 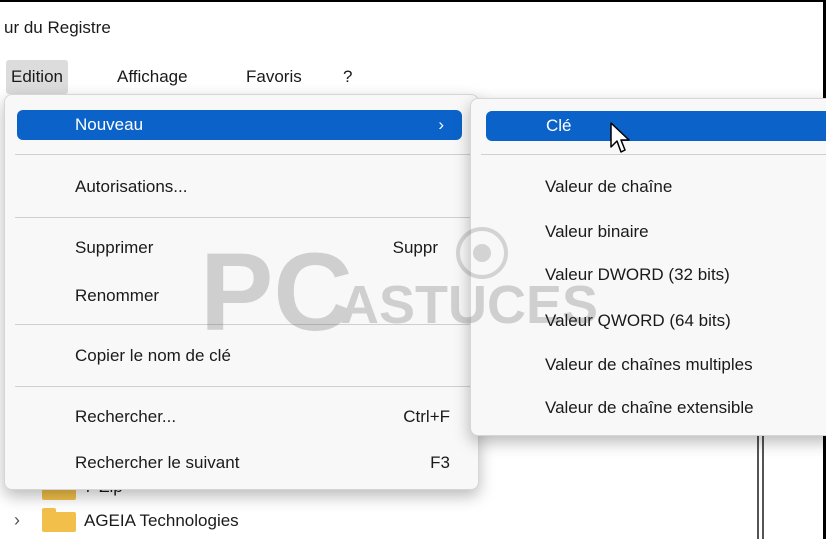 What do you see at coordinates (637, 275) in the screenshot?
I see `submenu-item-valeur-dword: Valeur DWORD (32 bits)` at bounding box center [637, 275].